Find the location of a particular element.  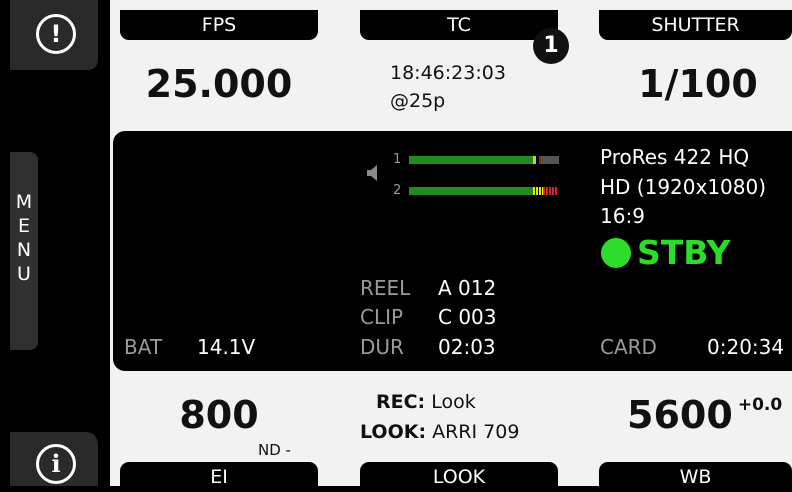

tc-rate: @25p is located at coordinates (418, 101).